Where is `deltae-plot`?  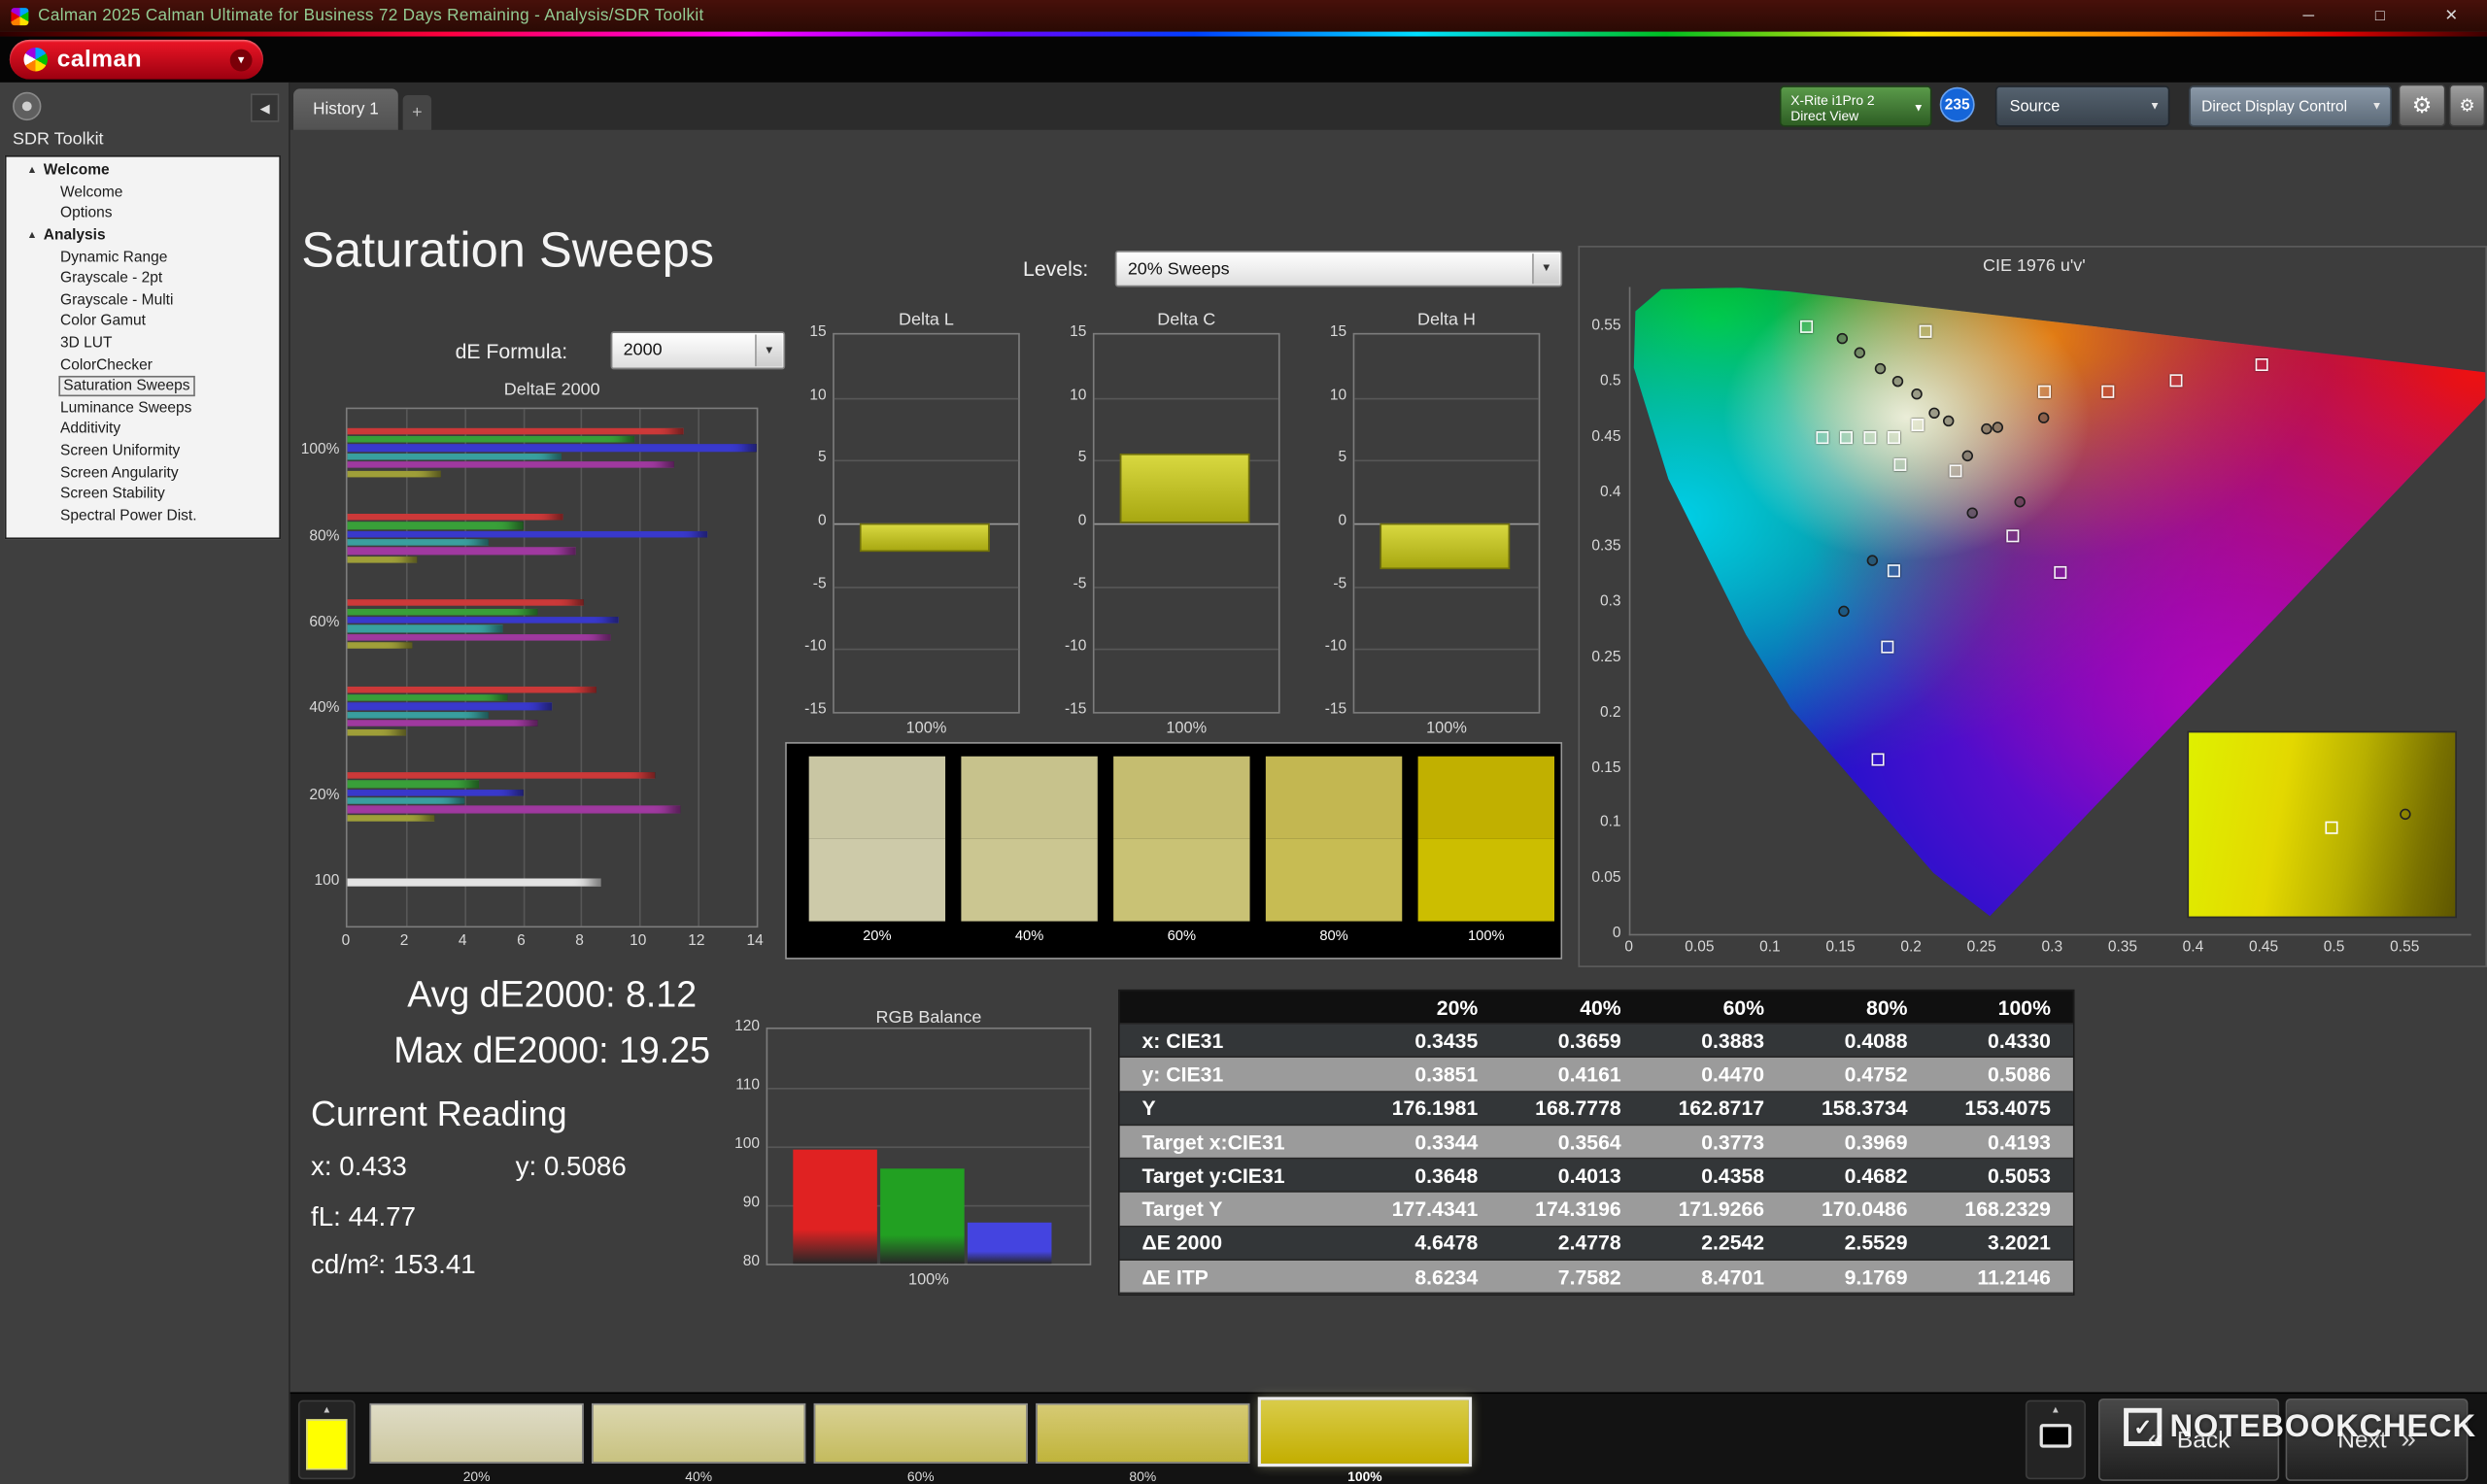 deltae-plot is located at coordinates (552, 667).